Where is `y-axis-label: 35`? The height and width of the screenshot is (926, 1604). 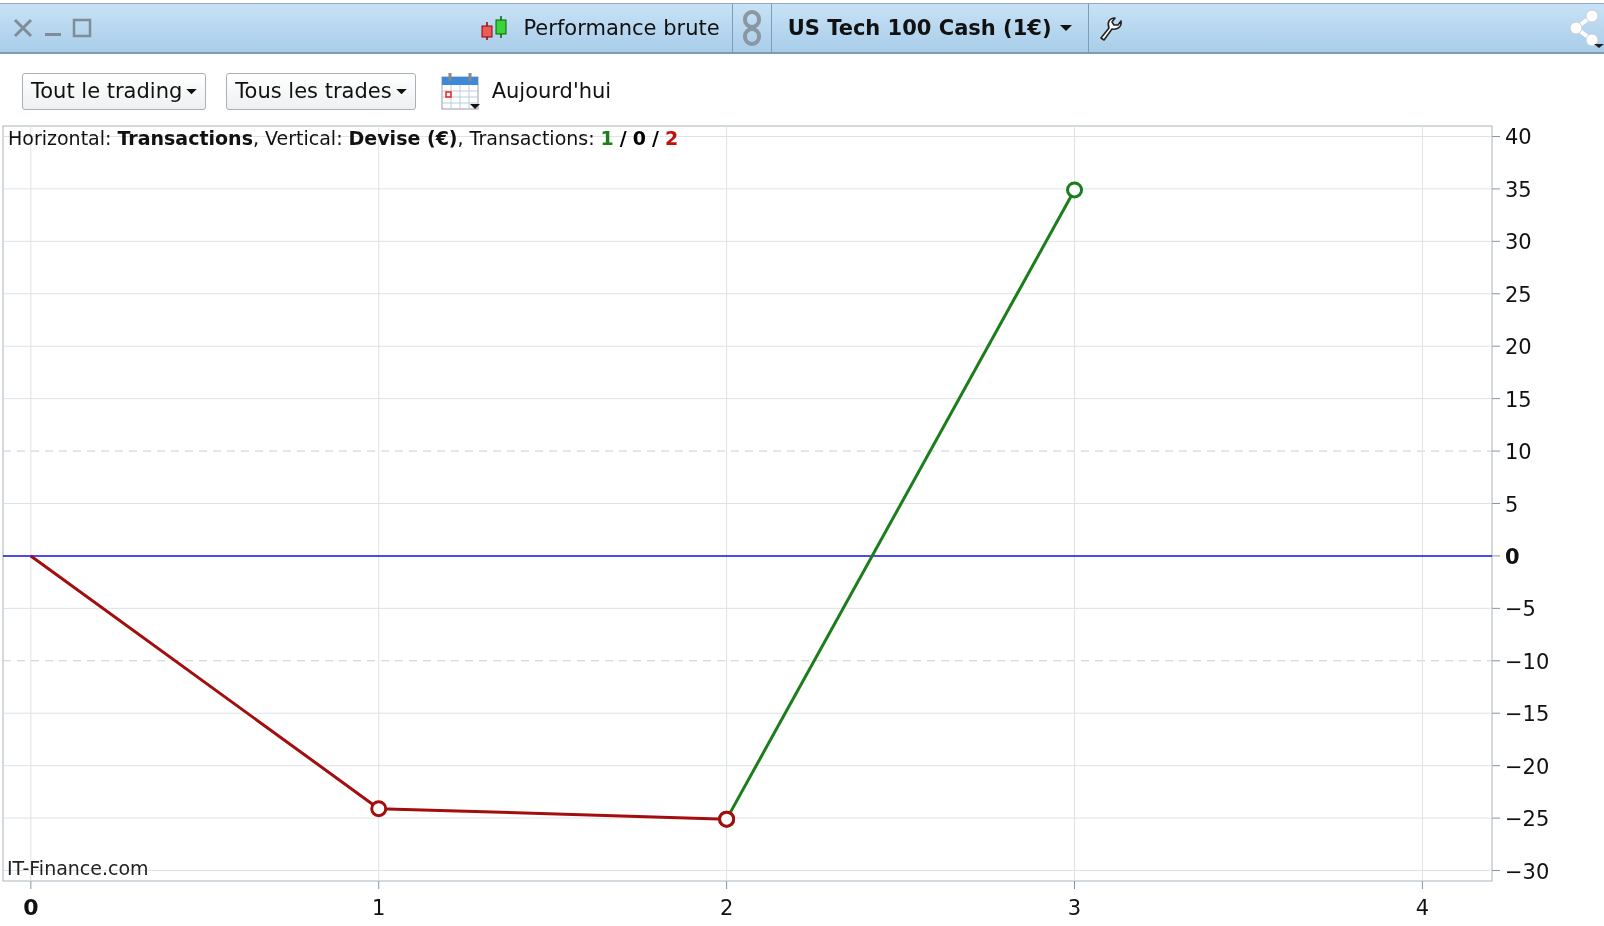 y-axis-label: 35 is located at coordinates (1518, 189).